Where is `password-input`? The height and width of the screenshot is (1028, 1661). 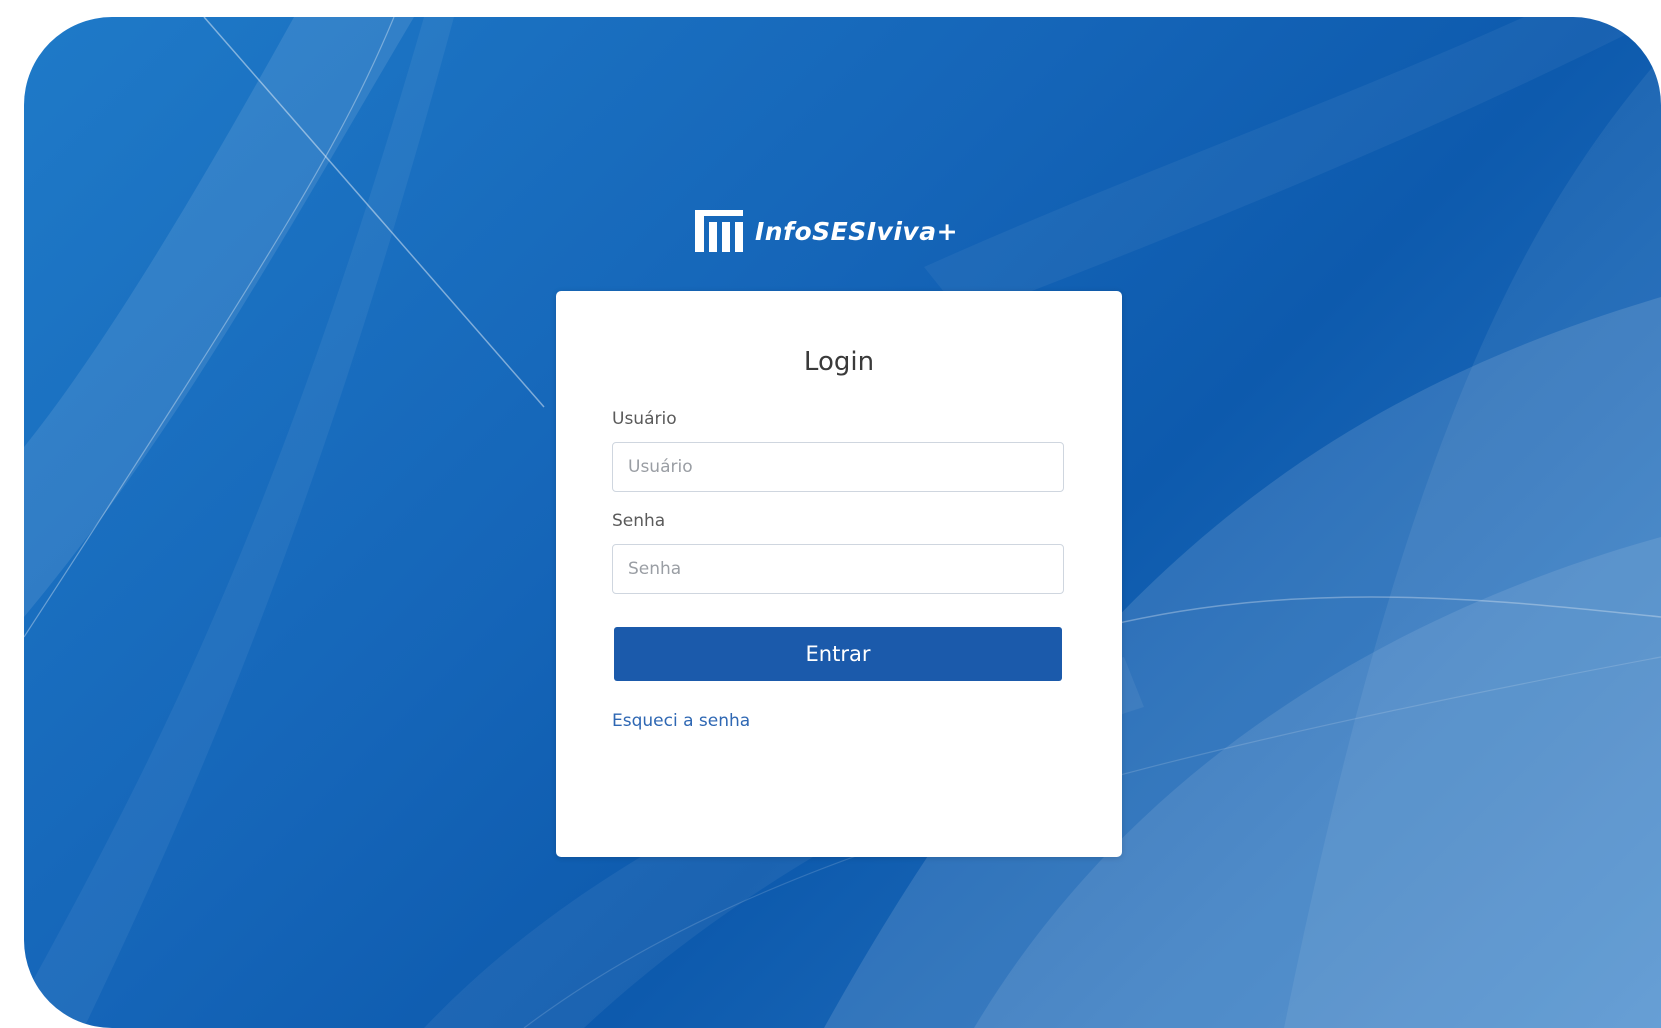 password-input is located at coordinates (838, 569).